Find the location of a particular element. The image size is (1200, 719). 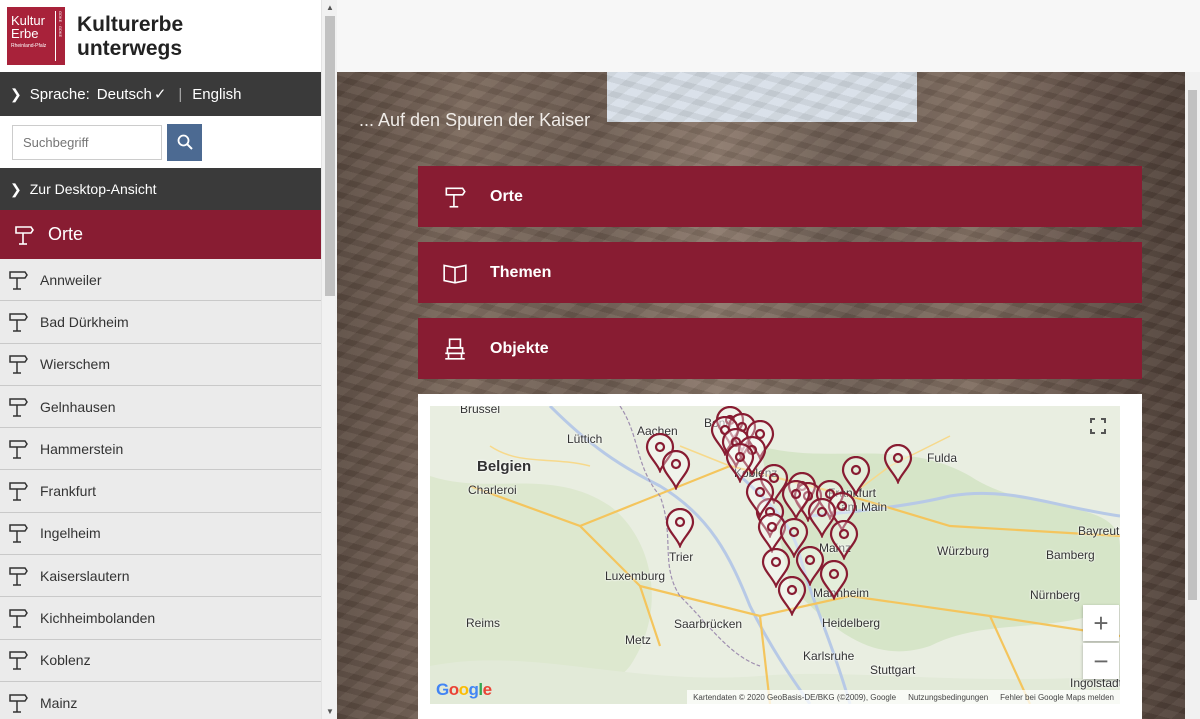

plus-icon: + is located at coordinates (1101, 622).